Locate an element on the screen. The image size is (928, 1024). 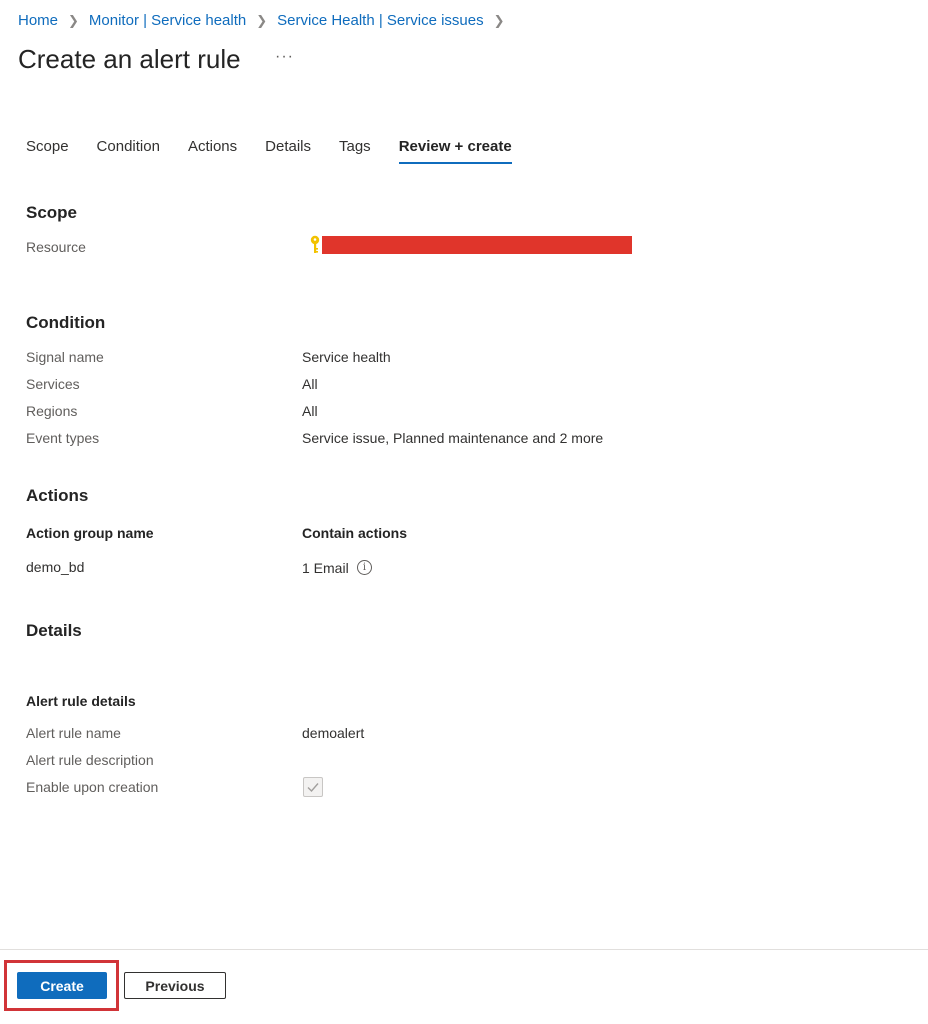
details-section-title: Details is located at coordinates (54, 630).